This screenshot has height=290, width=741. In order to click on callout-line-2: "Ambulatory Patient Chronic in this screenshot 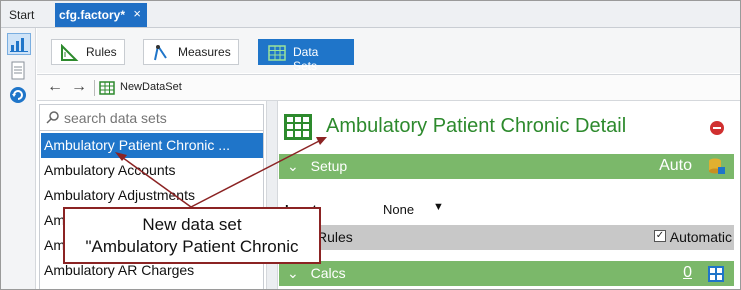, I will do `click(192, 246)`.